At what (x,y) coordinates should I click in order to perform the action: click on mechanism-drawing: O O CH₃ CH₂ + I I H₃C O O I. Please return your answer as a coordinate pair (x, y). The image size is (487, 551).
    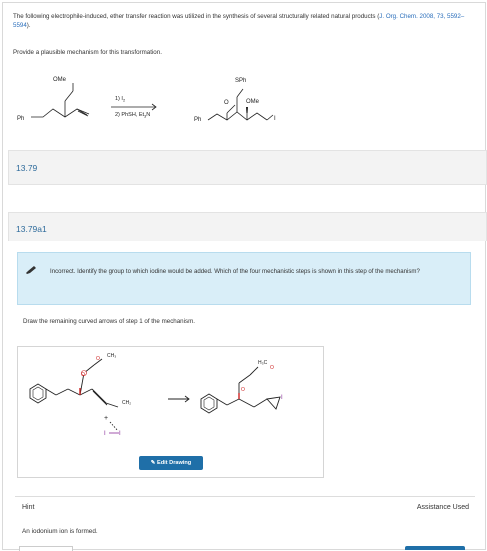
    Looking at the image, I should click on (156, 395).